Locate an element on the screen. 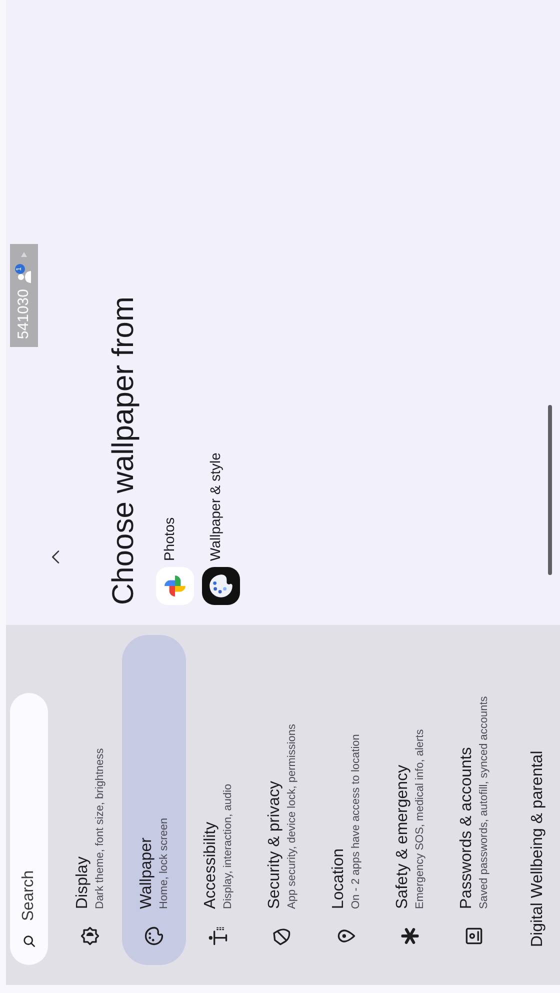 This screenshot has width=560, height=993. settings-item-subtitle: Saved passwords, autofill, synced accounts is located at coordinates (484, 802).